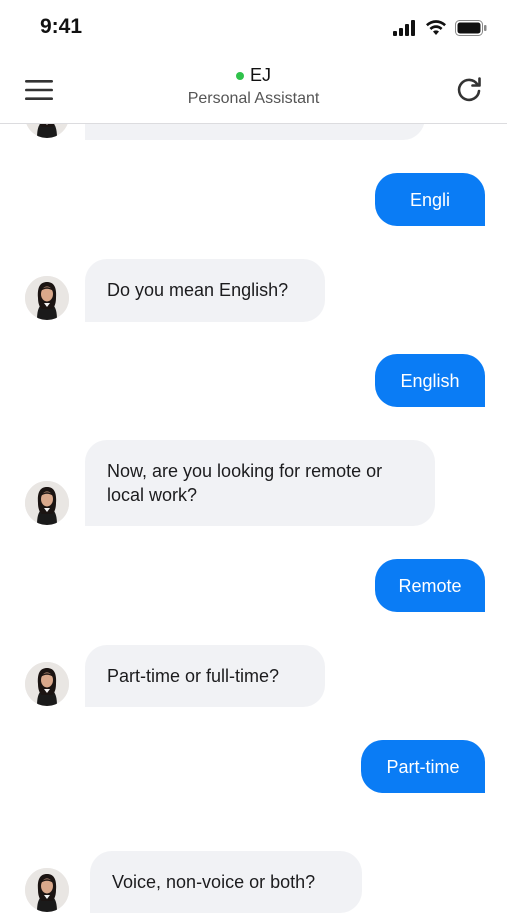  Describe the element at coordinates (253, 28) in the screenshot. I see `status-bar: 9:41` at that location.